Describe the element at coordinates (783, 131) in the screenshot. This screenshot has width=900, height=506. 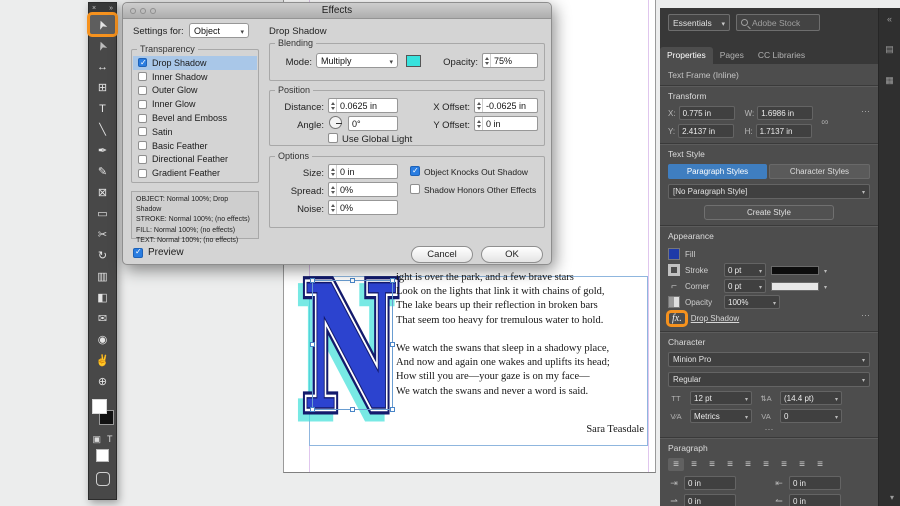
I see `height-field: 1.7137 in` at that location.